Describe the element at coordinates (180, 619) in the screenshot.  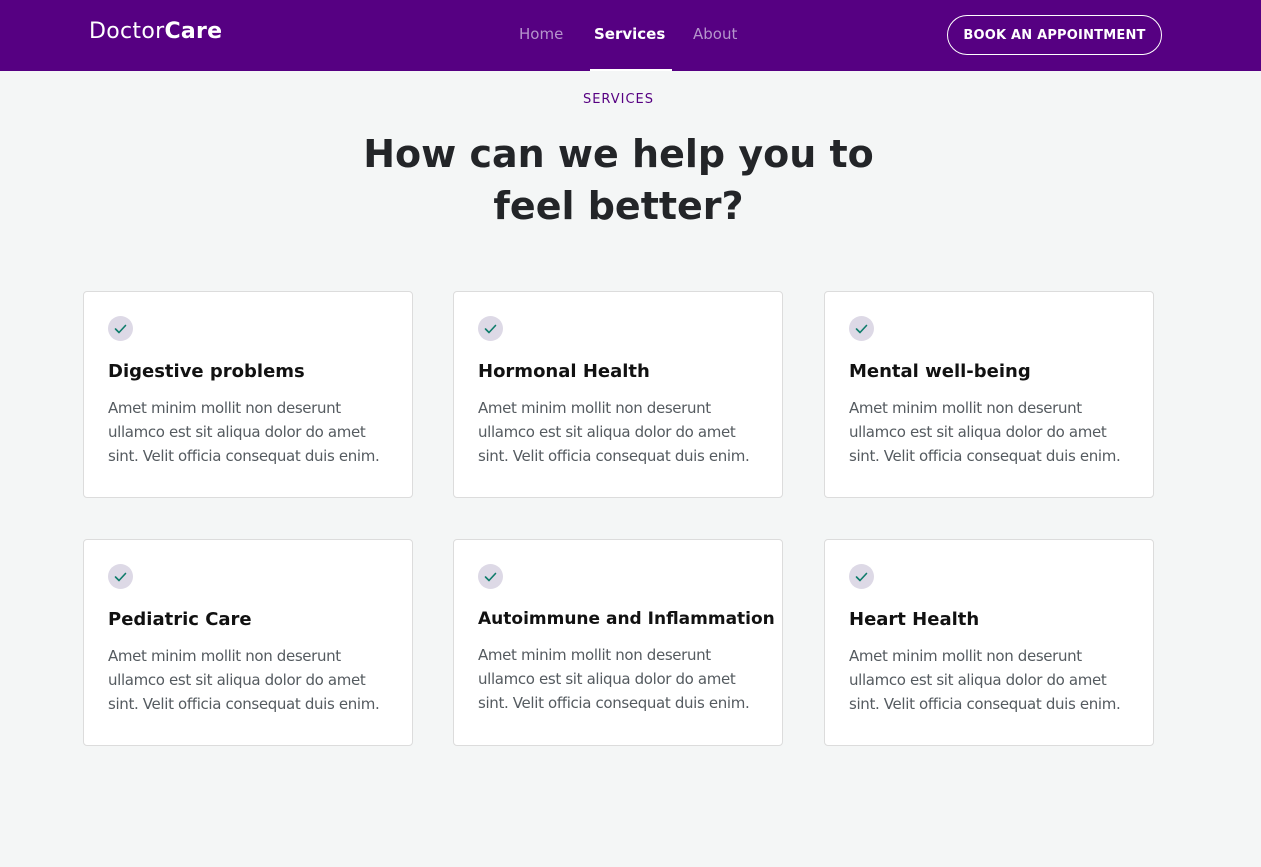
I see `service-title: Pediatric Care` at that location.